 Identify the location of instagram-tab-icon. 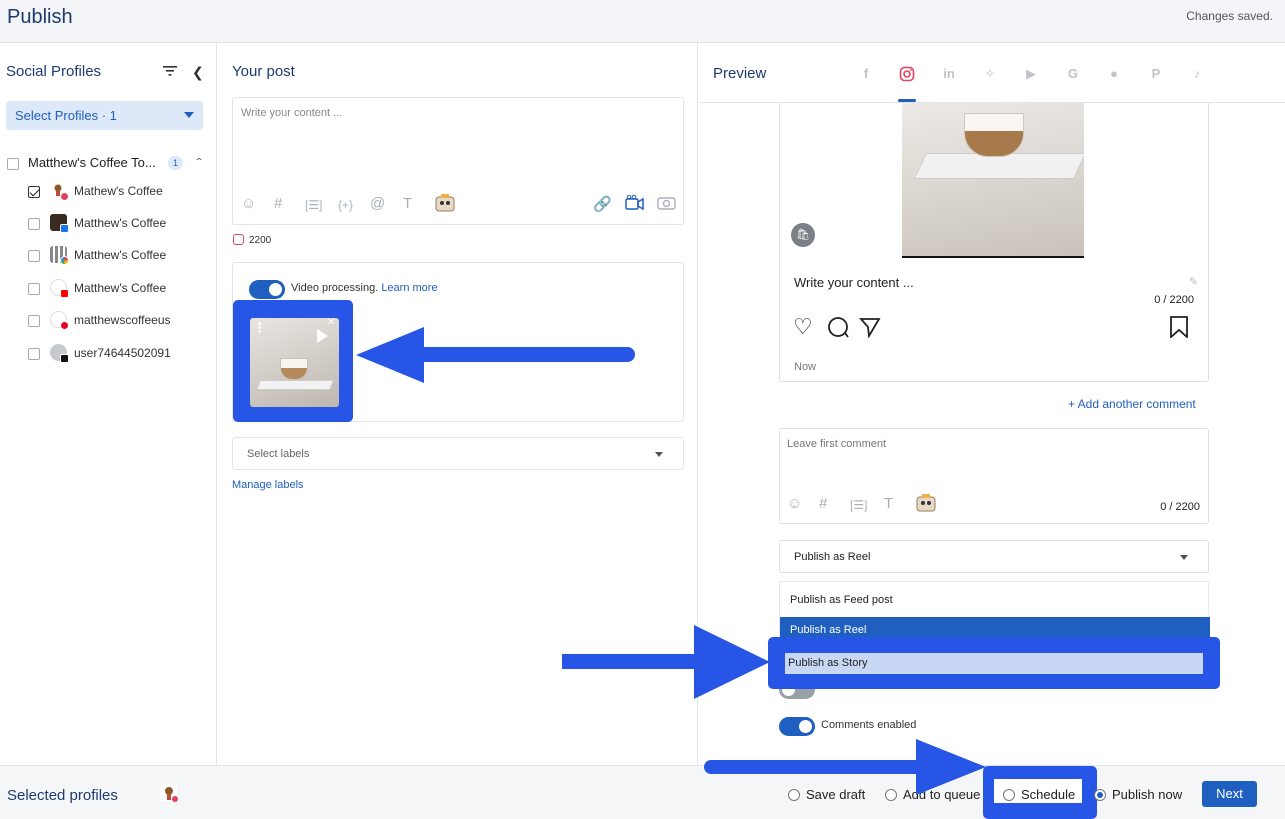
(907, 74).